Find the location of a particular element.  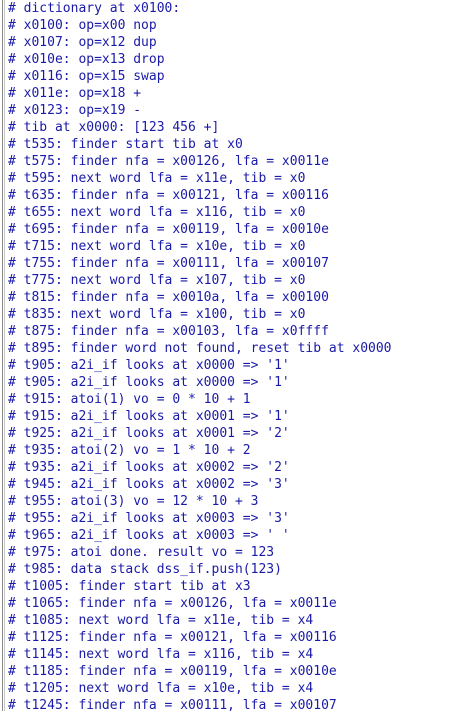

log-line: # t715: next word lfa = x10e, tib = x0 is located at coordinates (157, 246).